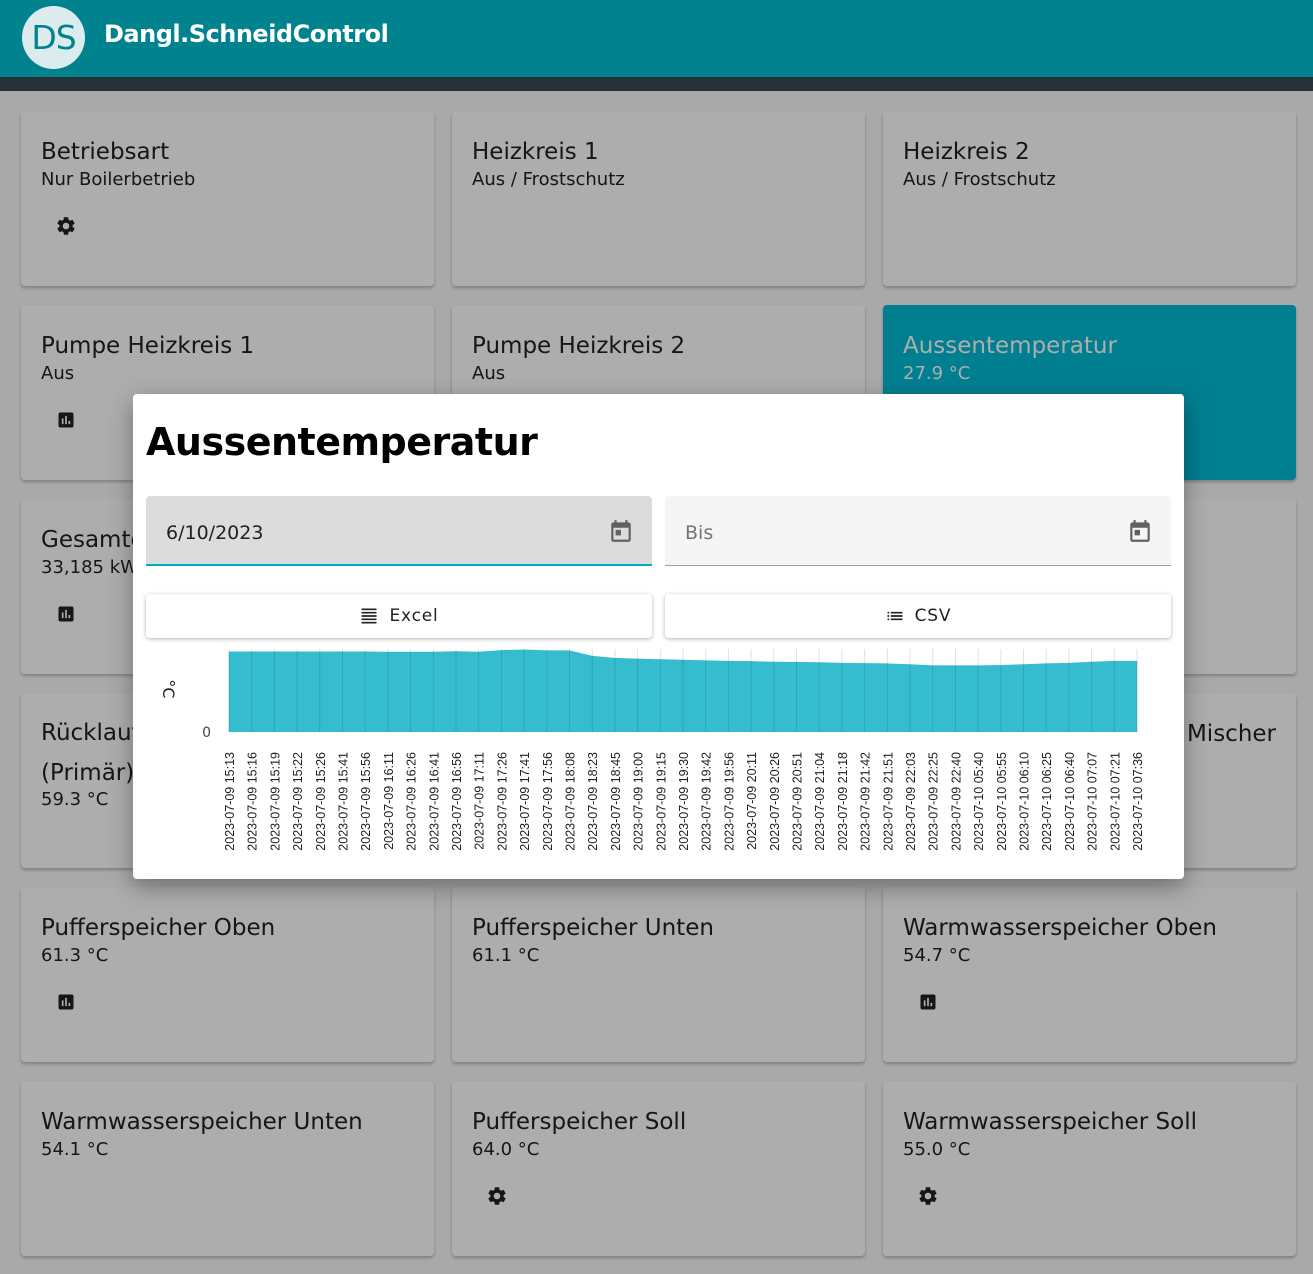 The width and height of the screenshot is (1313, 1274). What do you see at coordinates (414, 616) in the screenshot?
I see `excel-label: Excel` at bounding box center [414, 616].